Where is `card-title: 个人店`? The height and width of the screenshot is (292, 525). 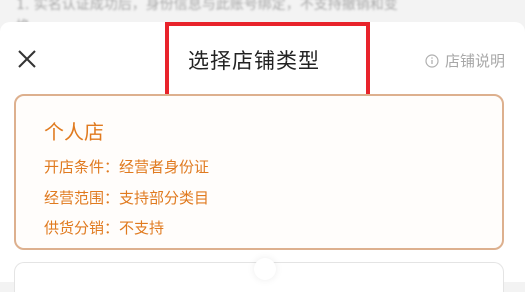
card-title: 个人店 is located at coordinates (74, 132).